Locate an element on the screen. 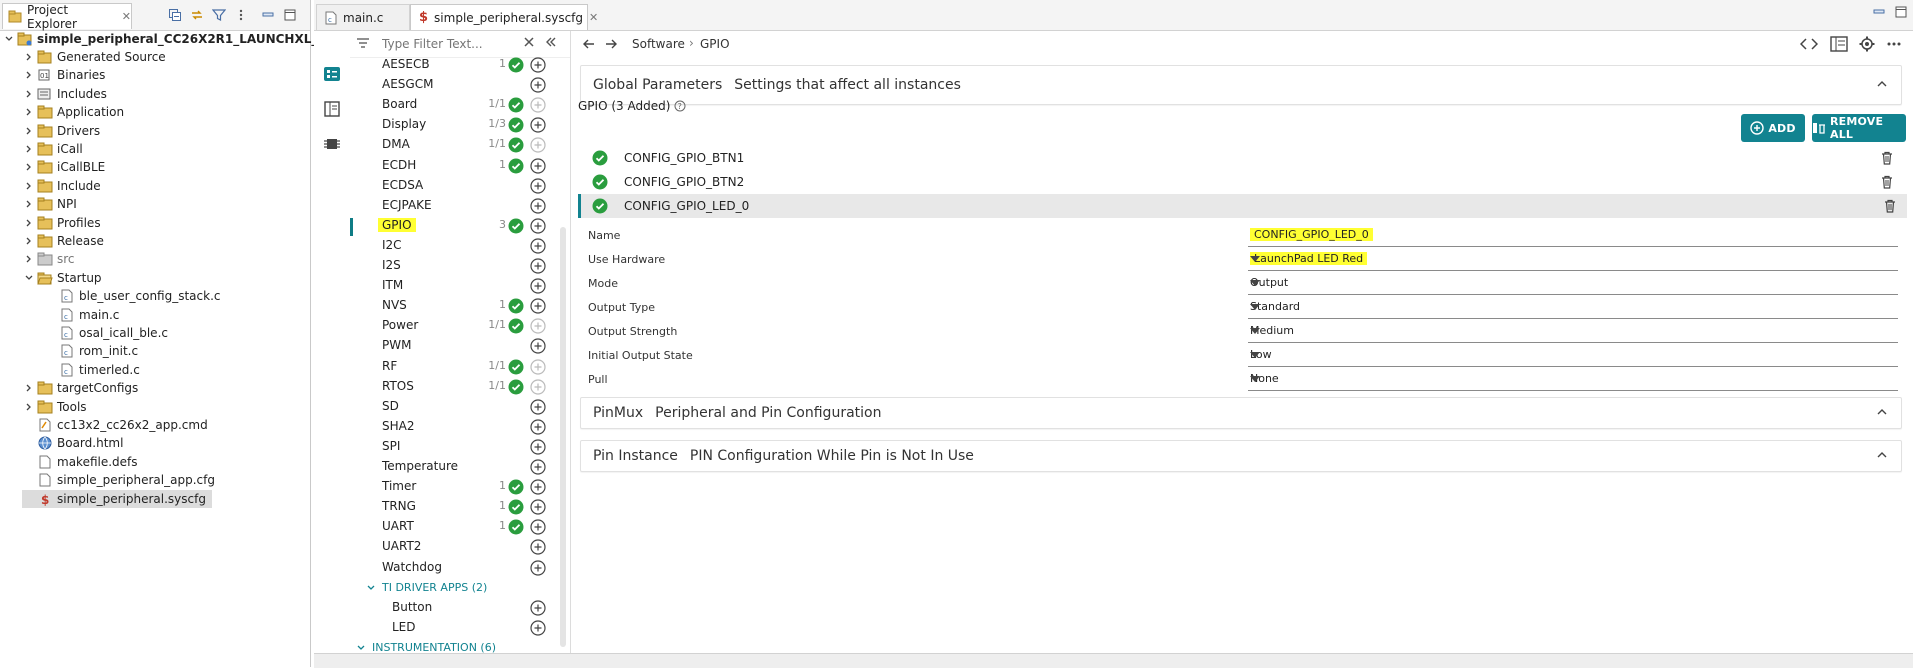  clear-filter-icon is located at coordinates (529, 42).